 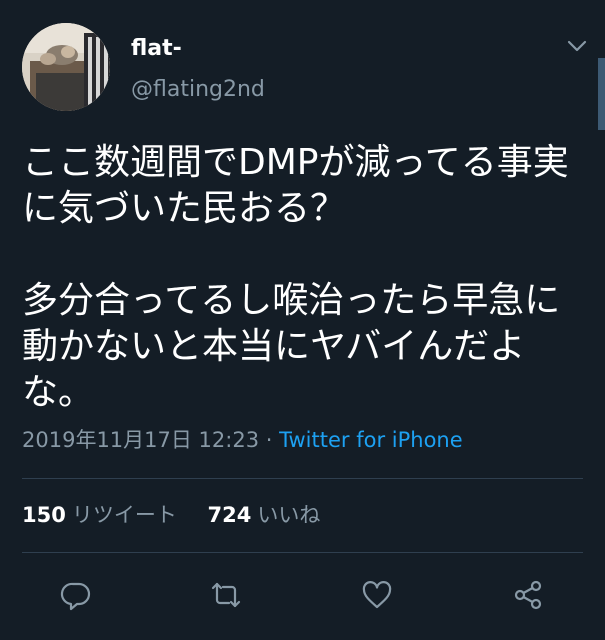 I want to click on heart-icon, so click(x=377, y=595).